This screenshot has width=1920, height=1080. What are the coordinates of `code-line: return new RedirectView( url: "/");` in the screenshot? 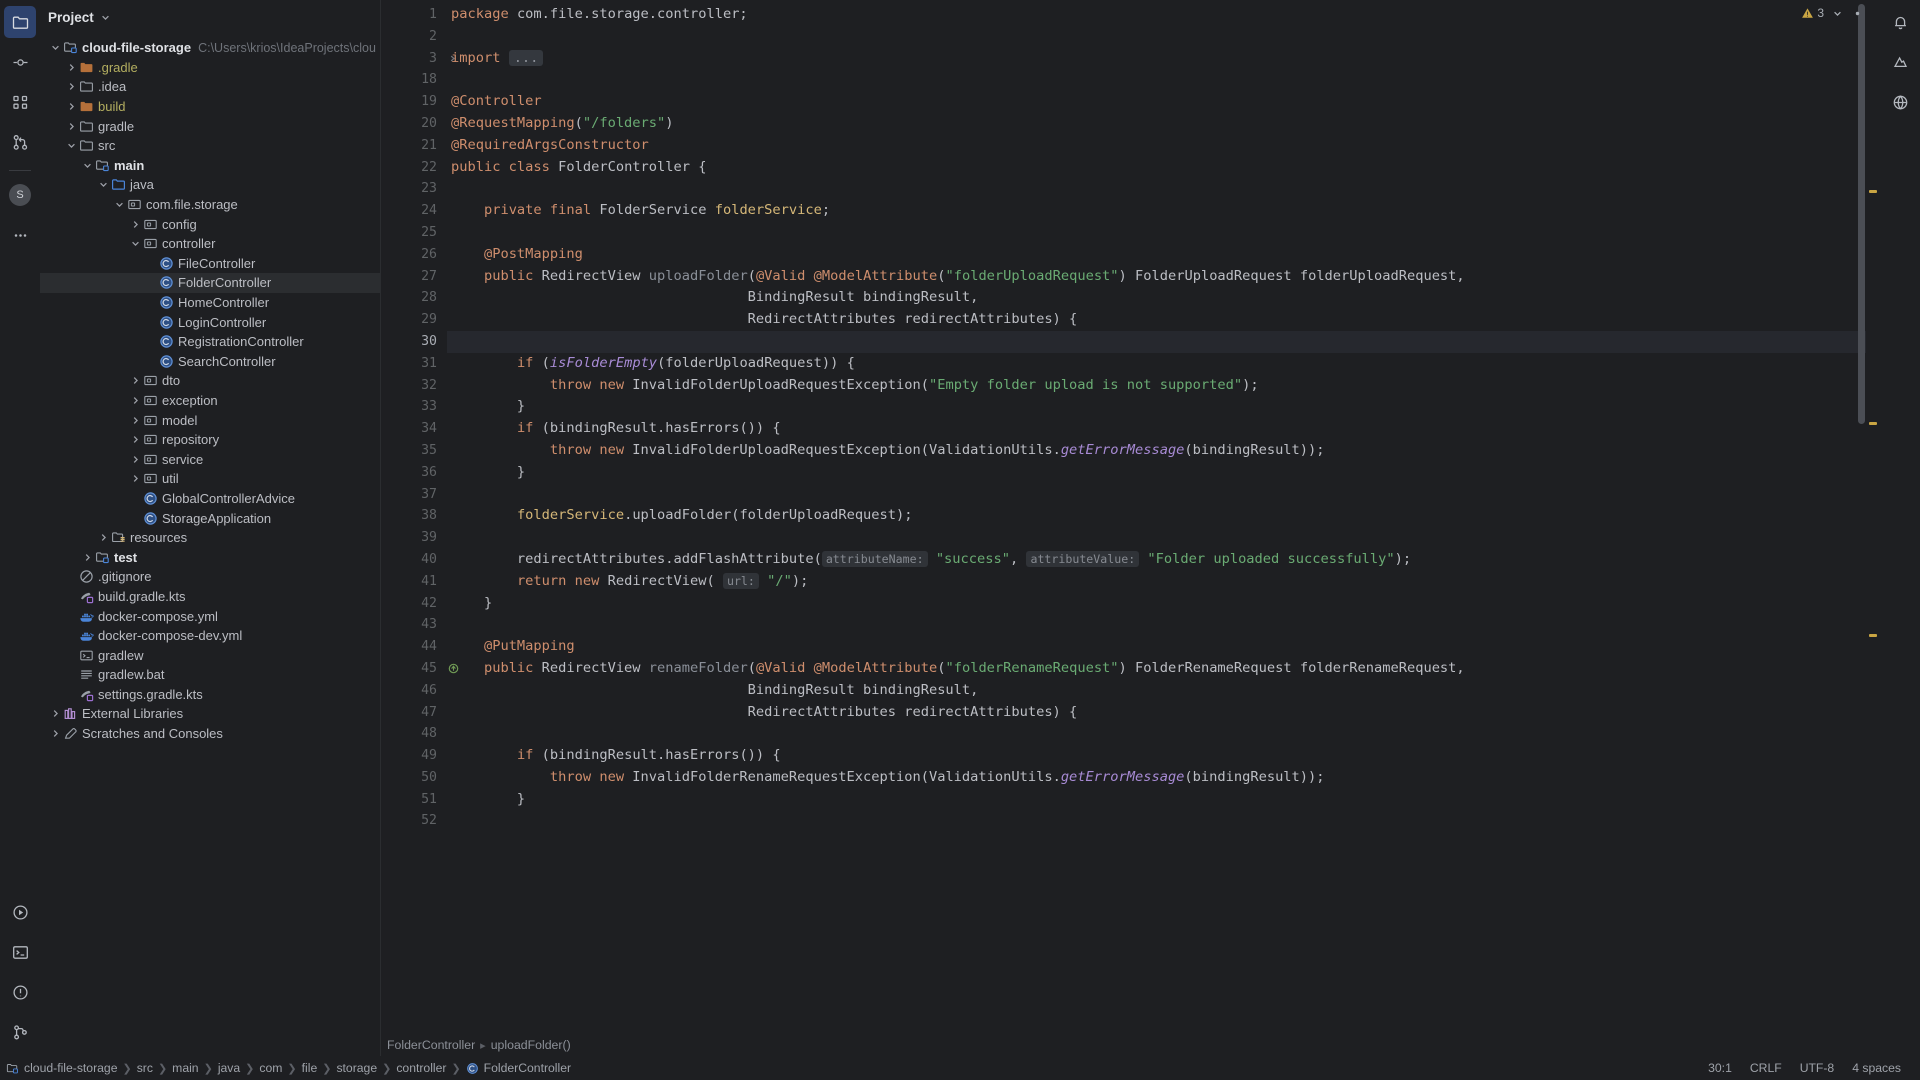 It's located at (1156, 582).